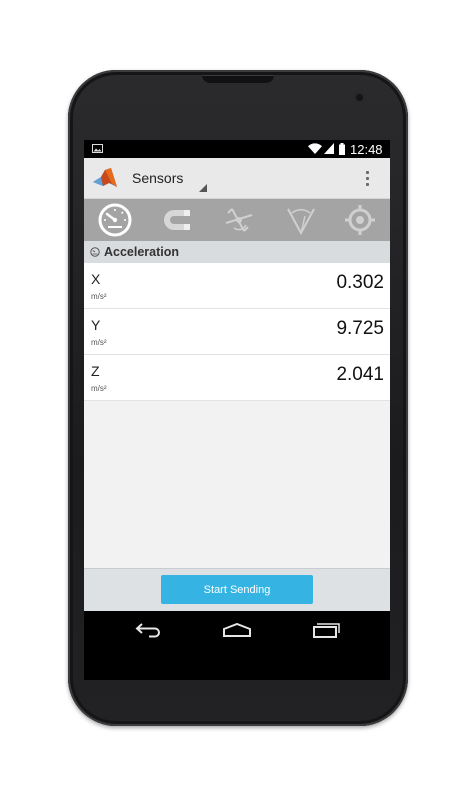 Image resolution: width=474 pixels, height=792 pixels. I want to click on tab-position, so click(360, 220).